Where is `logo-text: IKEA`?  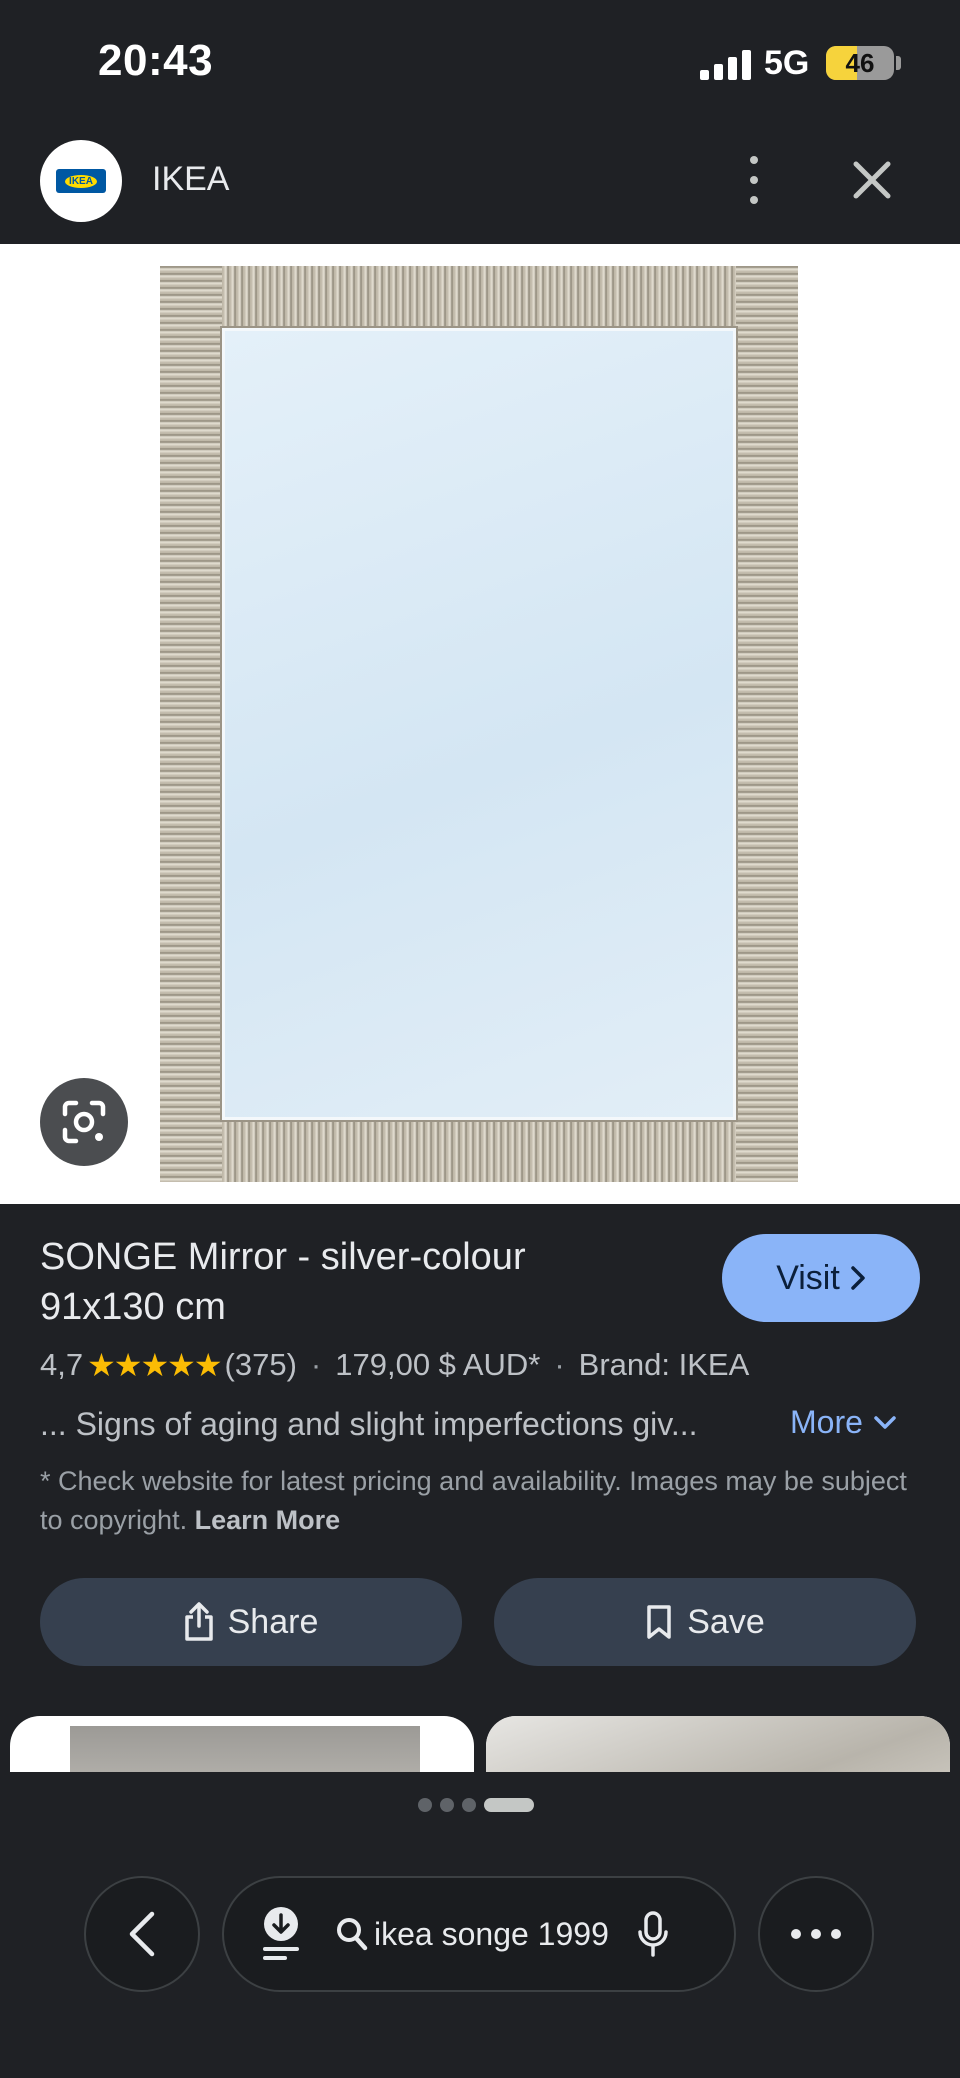 logo-text: IKEA is located at coordinates (81, 181).